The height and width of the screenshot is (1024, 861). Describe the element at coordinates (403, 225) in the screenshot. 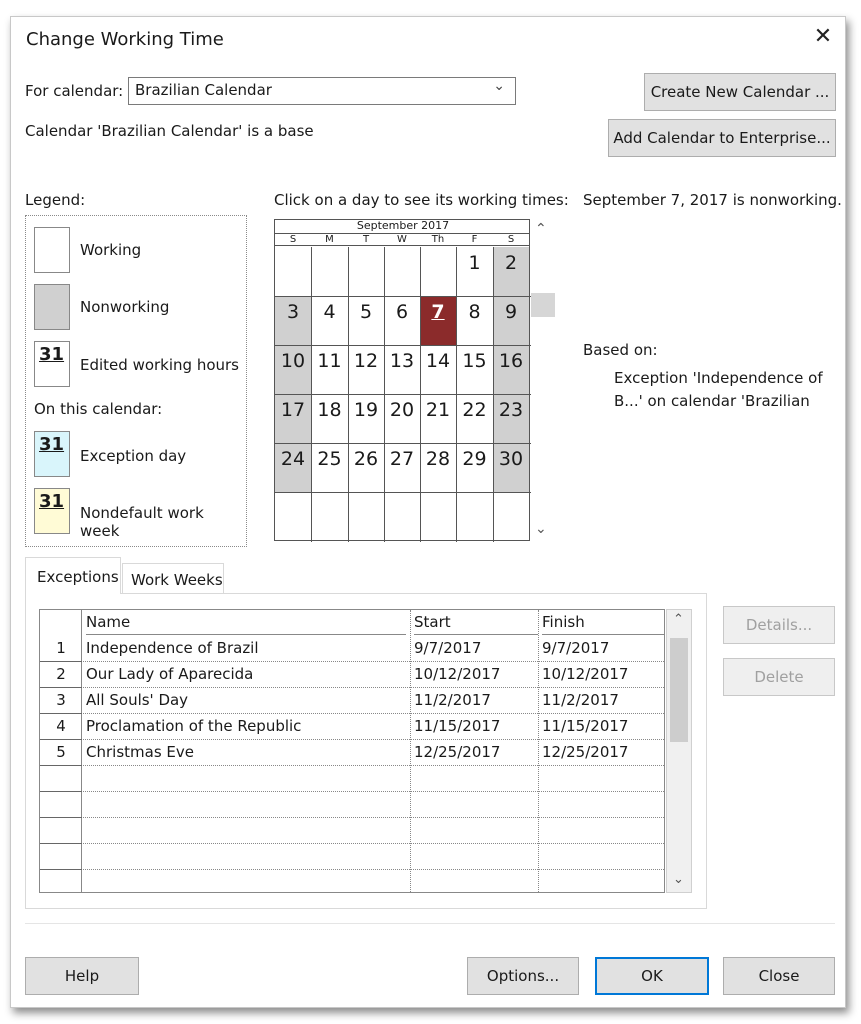

I see `calendar-month-label: September 2017` at that location.